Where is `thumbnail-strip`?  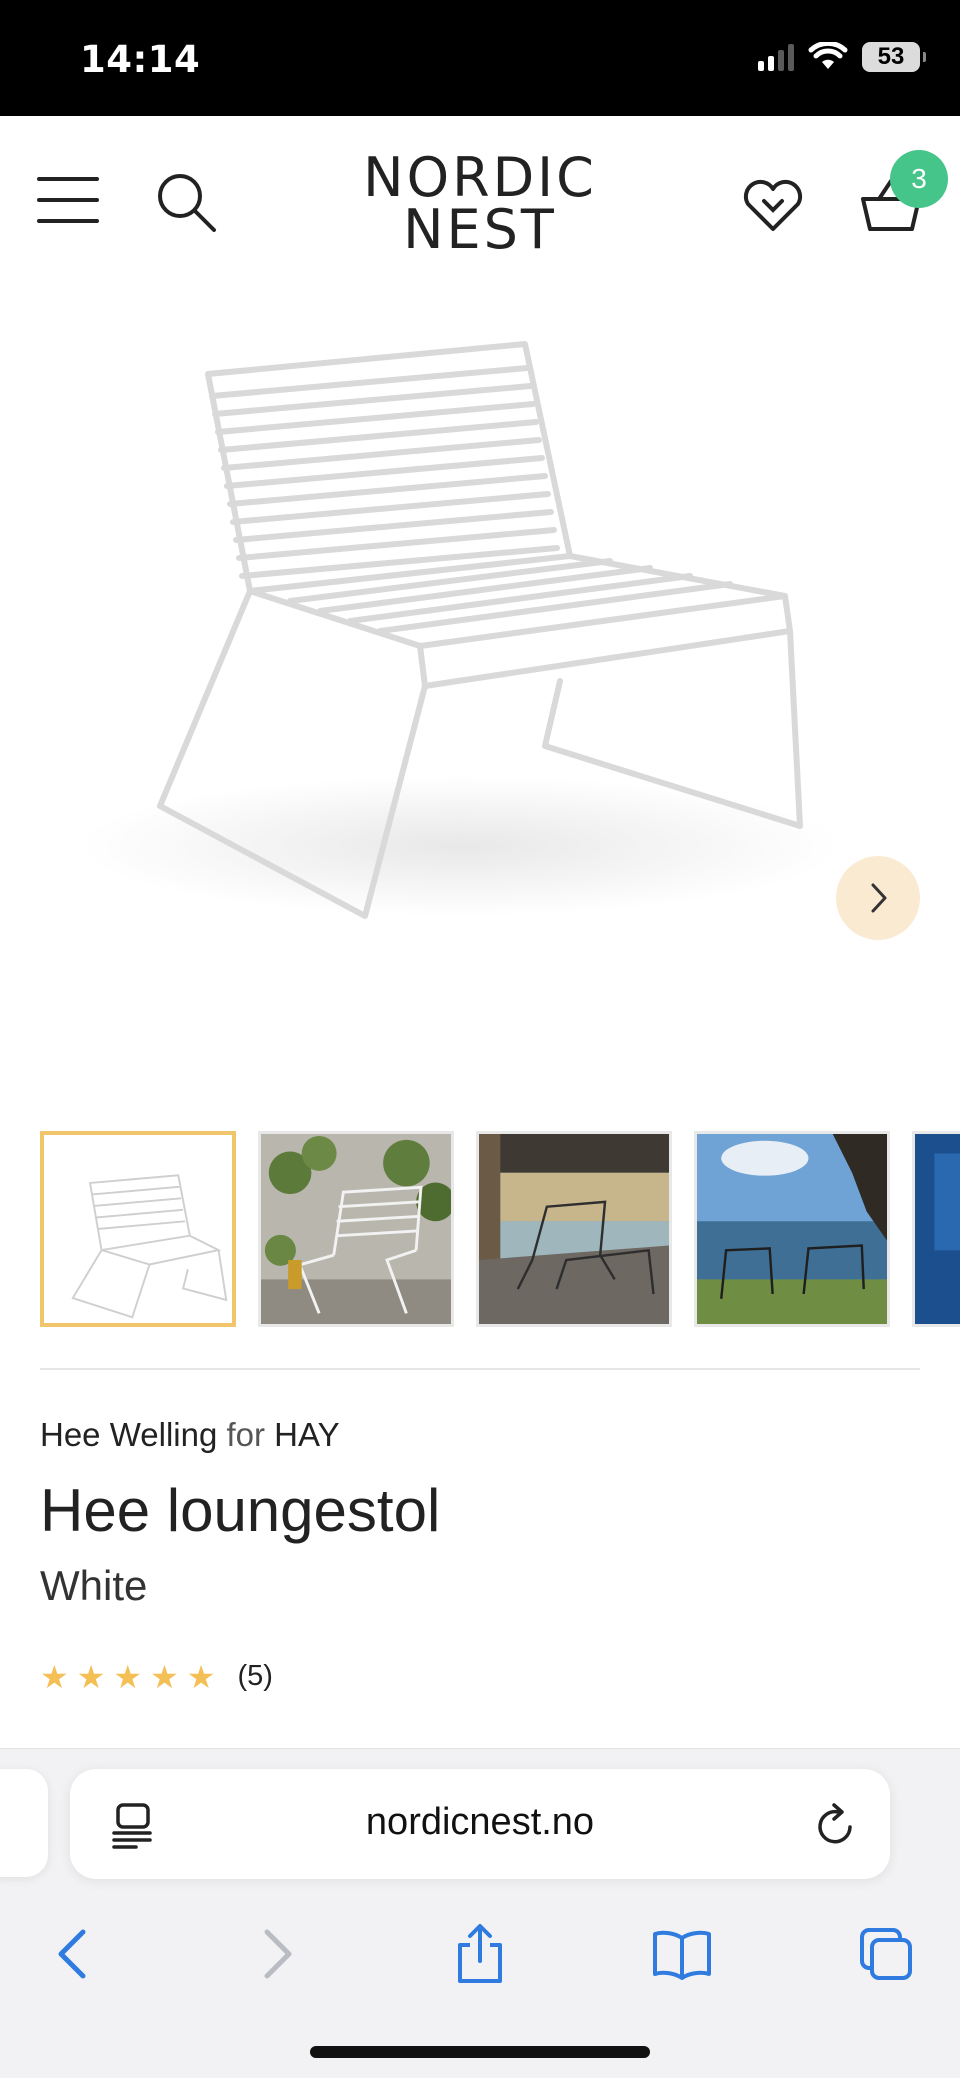
thumbnail-strip is located at coordinates (500, 1229).